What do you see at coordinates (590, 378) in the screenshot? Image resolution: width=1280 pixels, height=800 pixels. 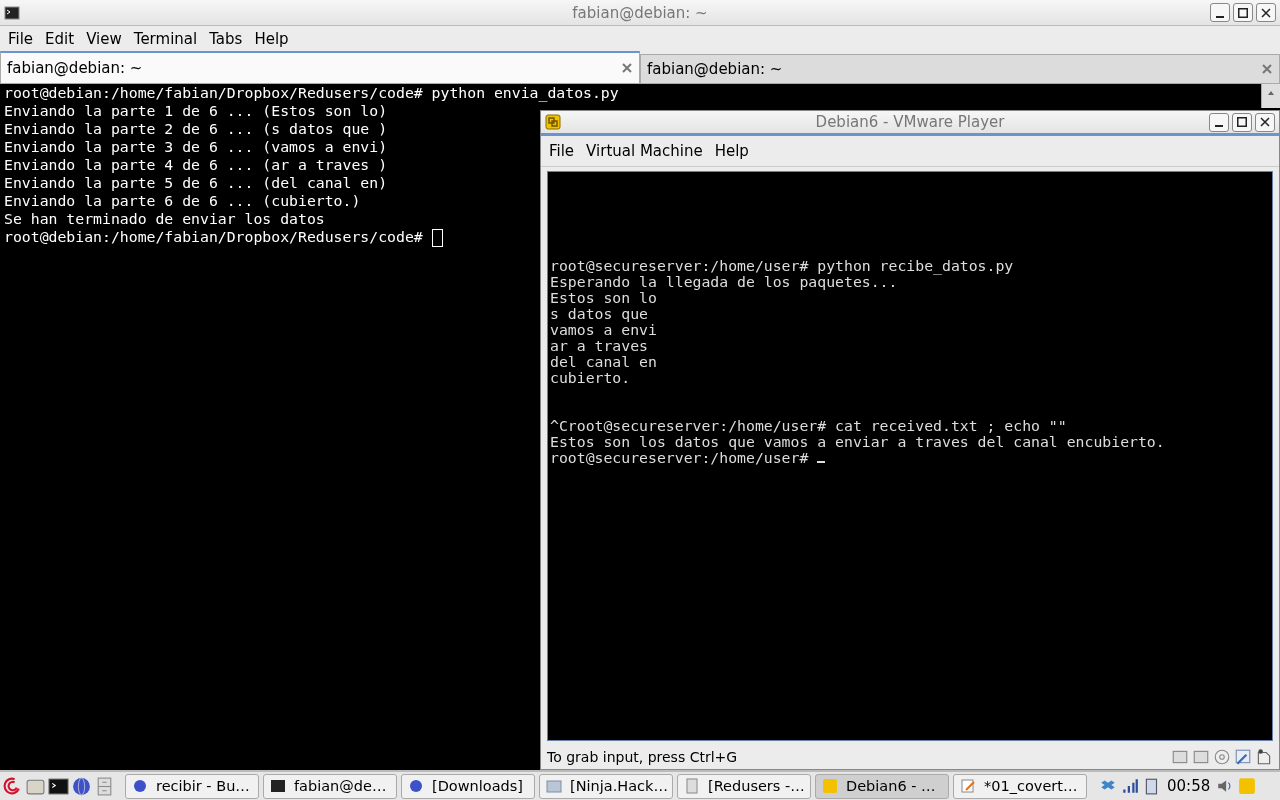 I see `console-line: cubierto.` at bounding box center [590, 378].